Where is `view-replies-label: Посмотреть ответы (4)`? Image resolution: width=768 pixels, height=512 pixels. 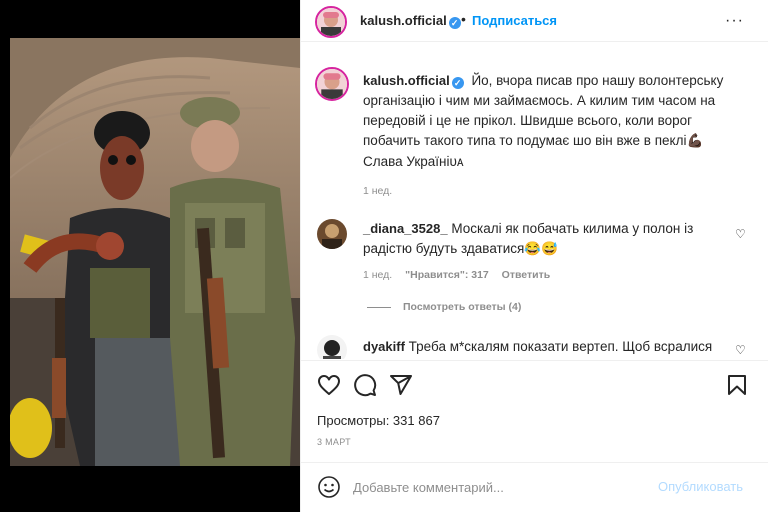 view-replies-label: Посмотреть ответы (4) is located at coordinates (462, 307).